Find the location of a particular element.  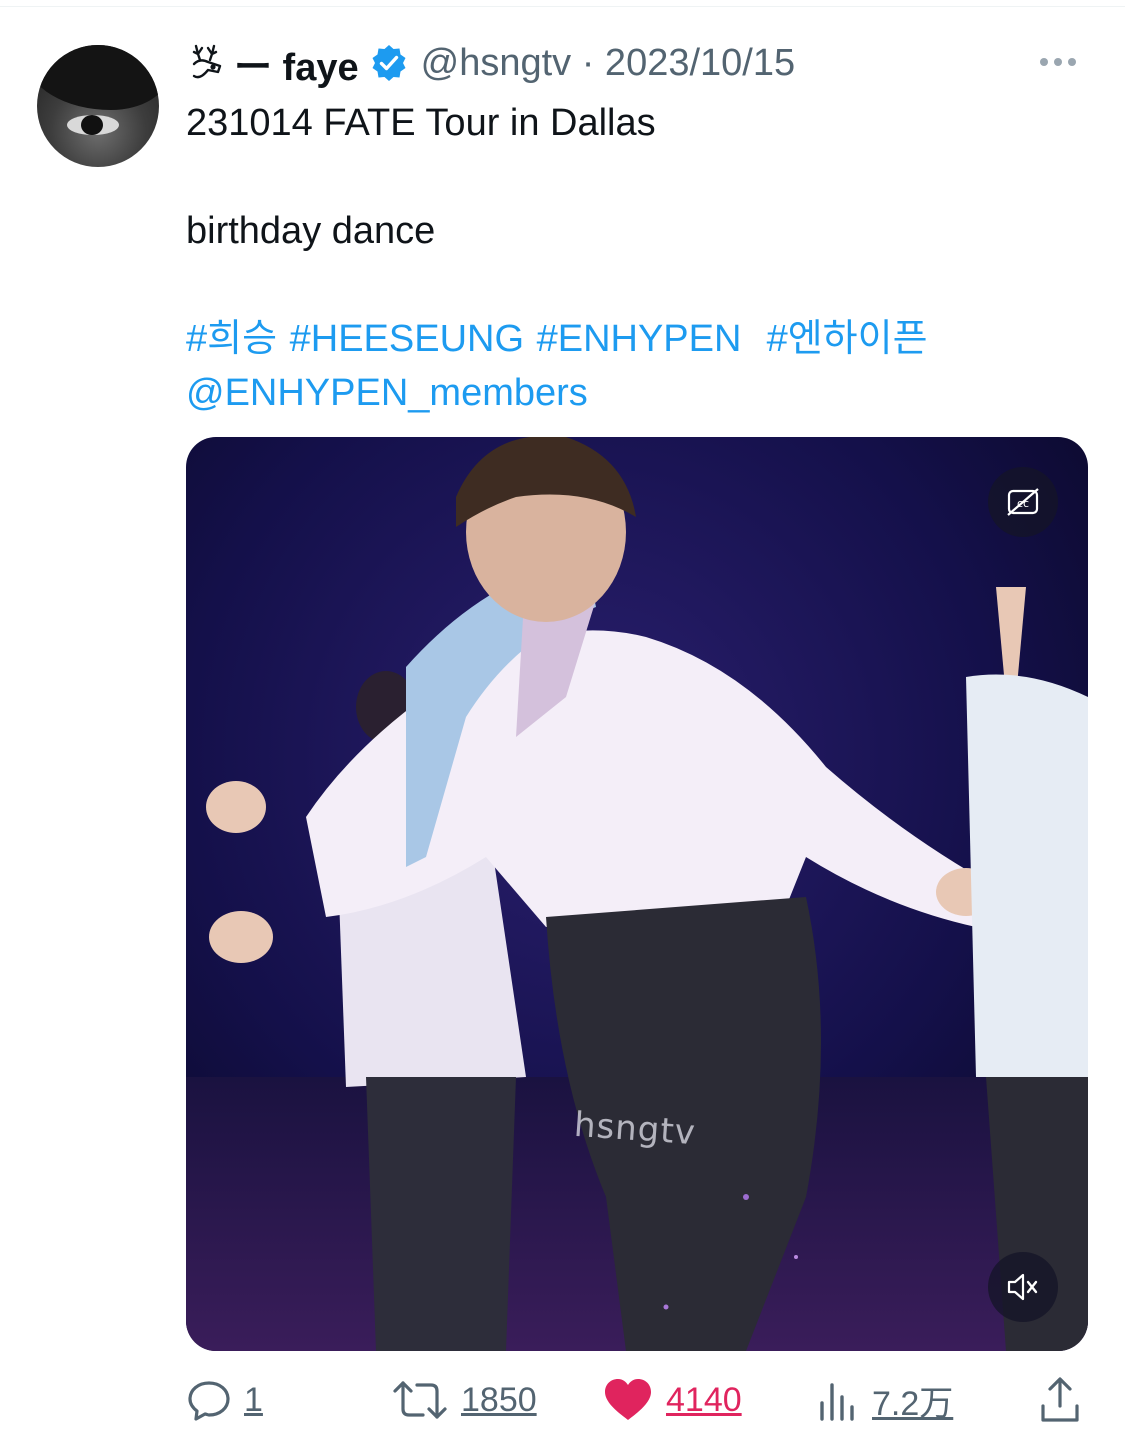

mention-link: @ENHYPEN_members is located at coordinates (636, 393).